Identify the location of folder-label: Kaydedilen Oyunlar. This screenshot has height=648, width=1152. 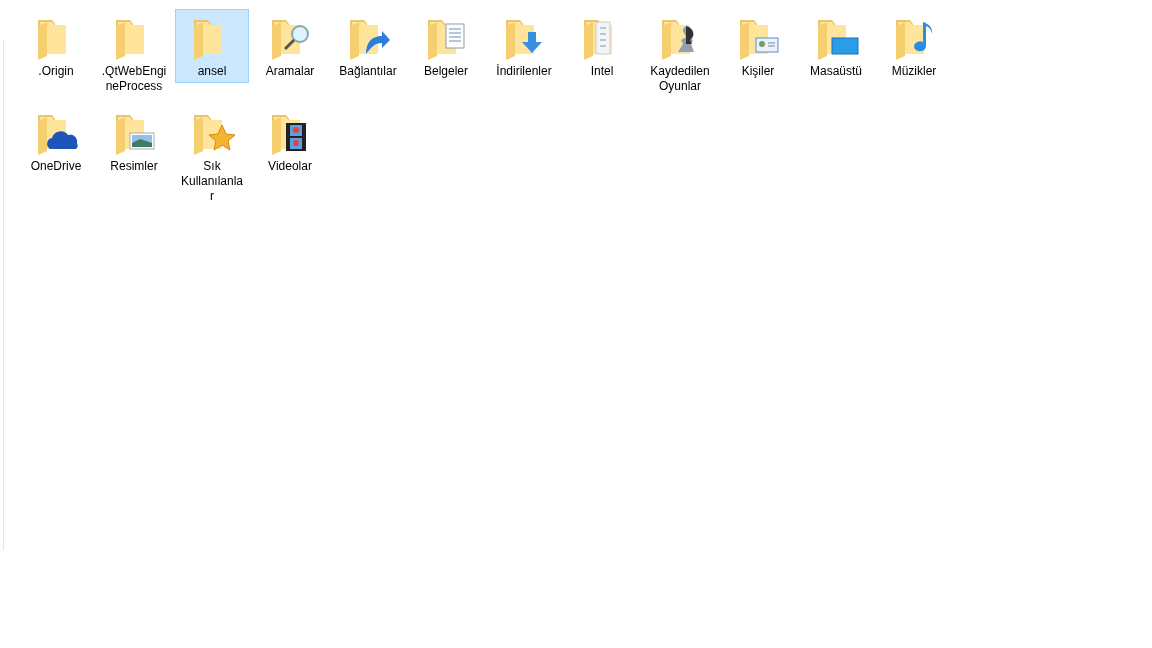
(680, 79).